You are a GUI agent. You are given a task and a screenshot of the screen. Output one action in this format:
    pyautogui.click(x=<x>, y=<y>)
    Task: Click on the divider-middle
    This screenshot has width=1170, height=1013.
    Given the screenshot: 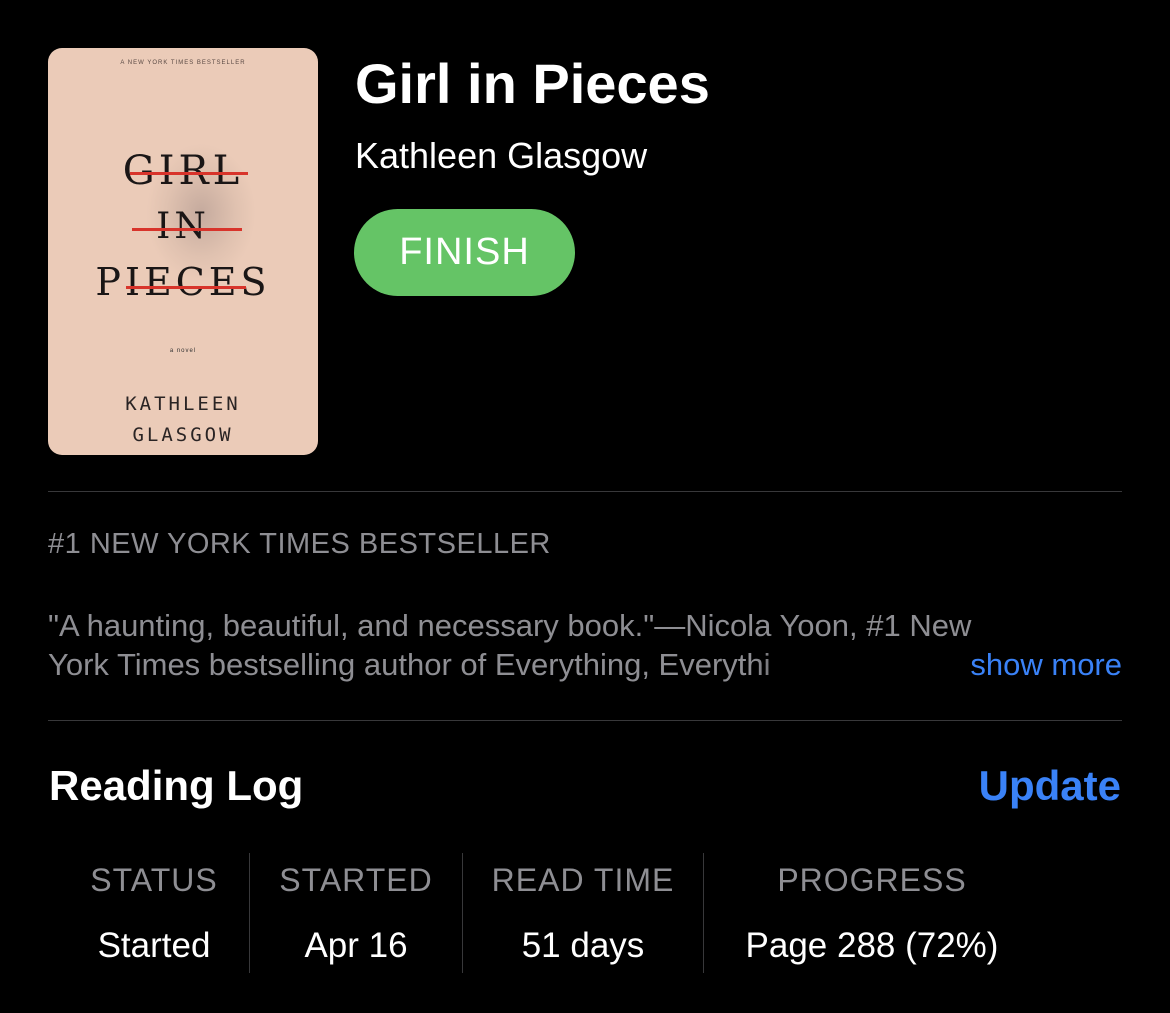 What is the action you would take?
    pyautogui.click(x=585, y=720)
    